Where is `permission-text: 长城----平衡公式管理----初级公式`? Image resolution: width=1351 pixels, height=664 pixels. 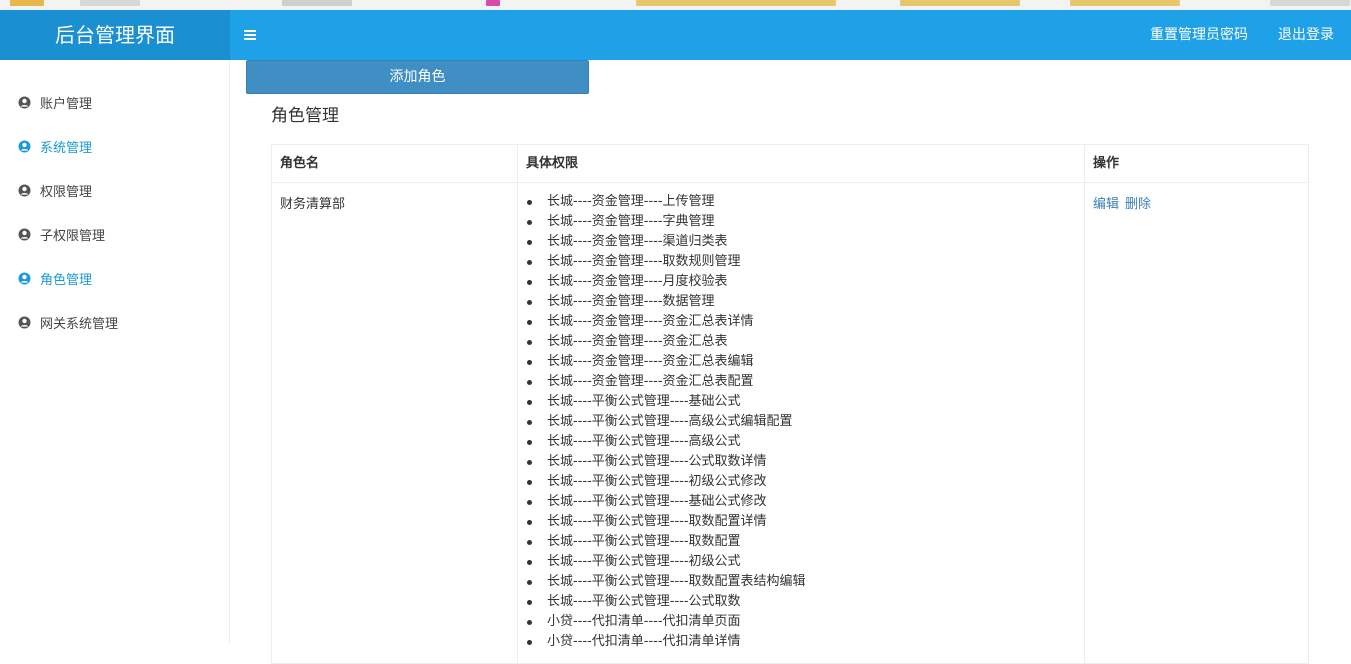
permission-text: 长城----平衡公式管理----初级公式 is located at coordinates (644, 561).